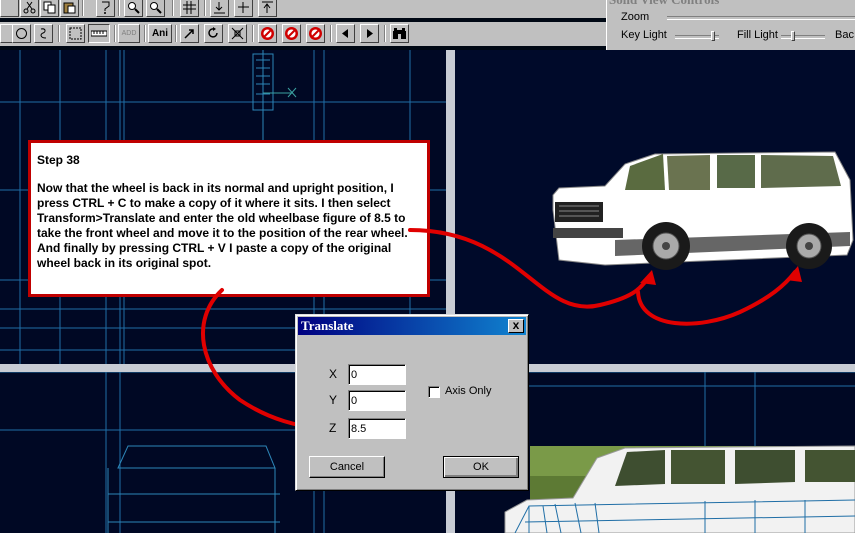  I want to click on z-label: Z, so click(333, 428).